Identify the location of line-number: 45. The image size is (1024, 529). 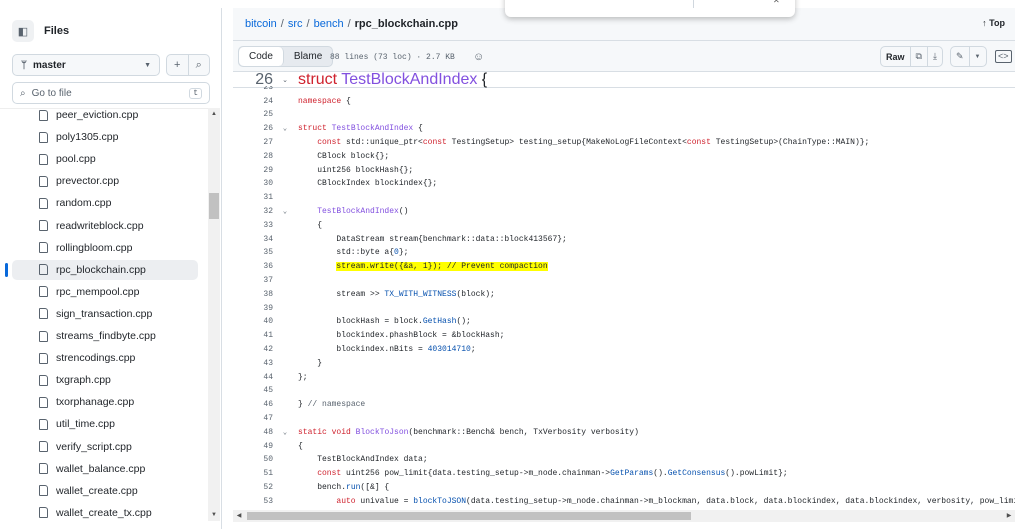
(253, 390).